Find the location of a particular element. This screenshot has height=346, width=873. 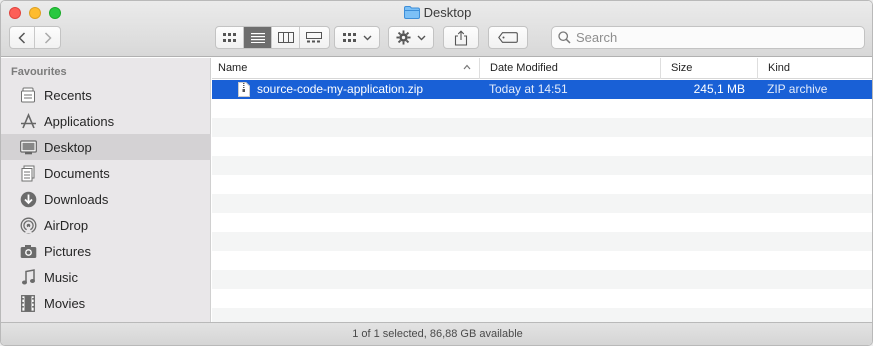

folder-icon is located at coordinates (411, 12).